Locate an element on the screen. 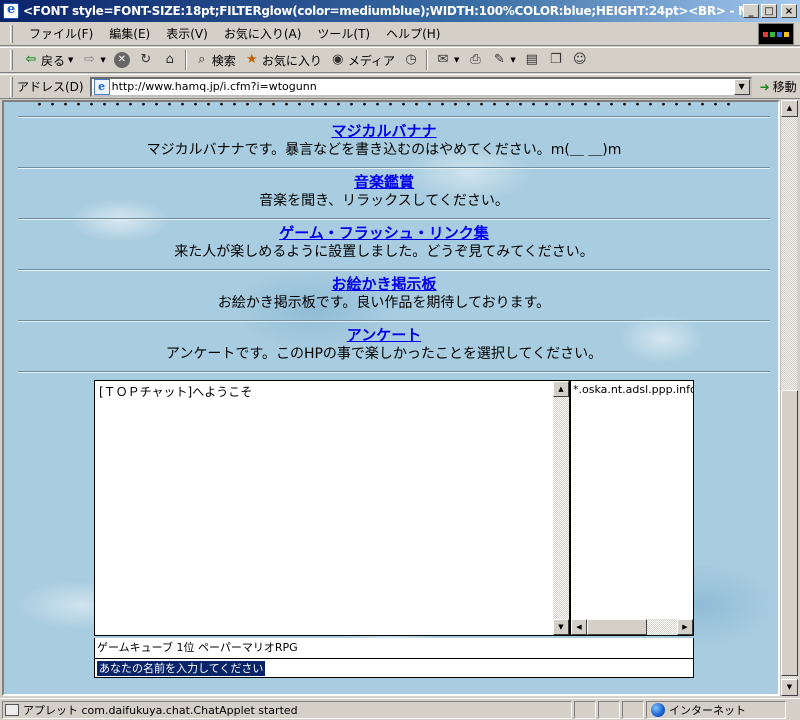 Image resolution: width=800 pixels, height=720 pixels. refresh-button: ↻ is located at coordinates (146, 60).